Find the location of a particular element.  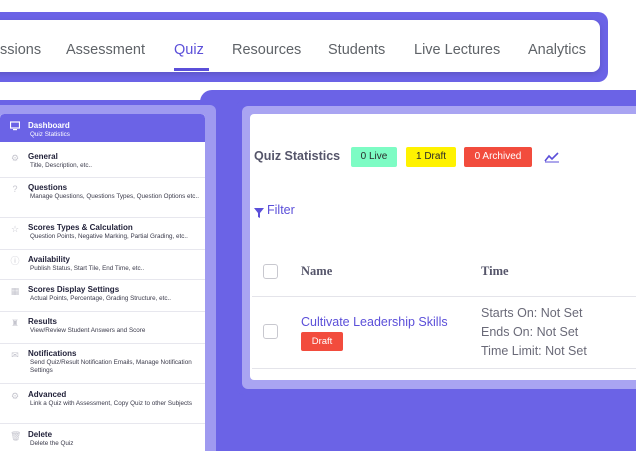

tab-resources: Resources is located at coordinates (266, 52).